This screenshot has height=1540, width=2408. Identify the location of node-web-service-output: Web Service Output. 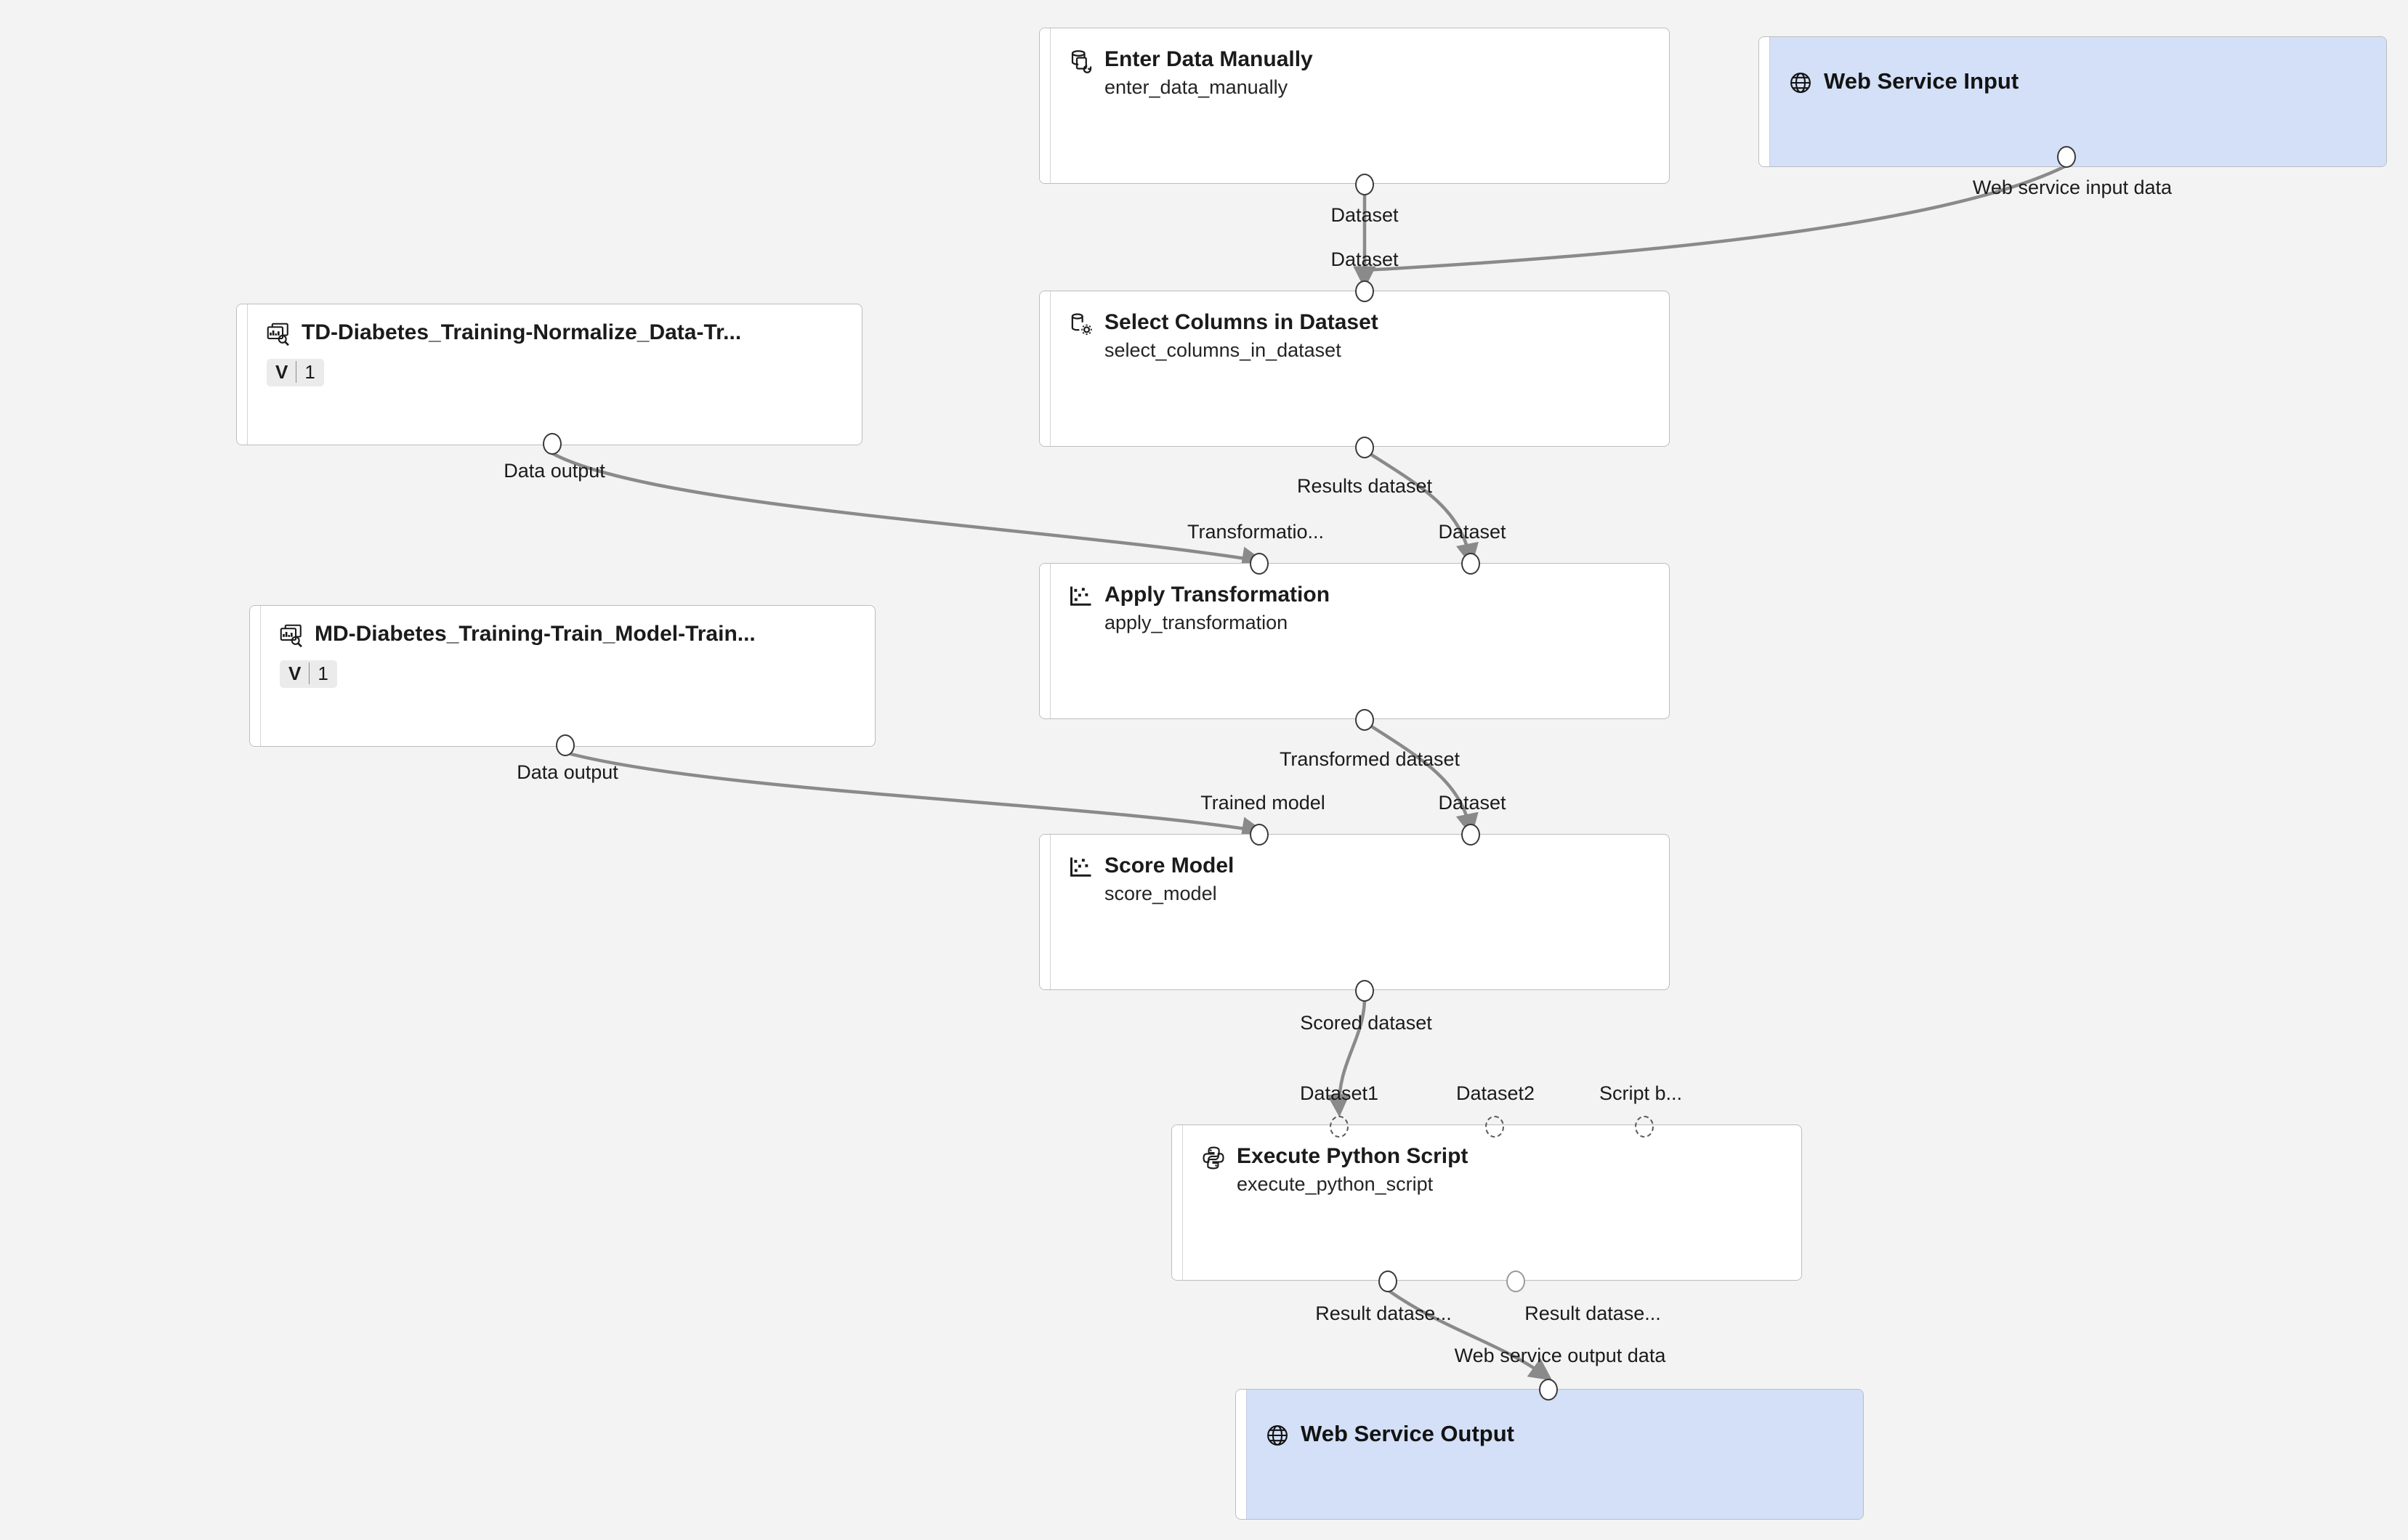
(1549, 1454).